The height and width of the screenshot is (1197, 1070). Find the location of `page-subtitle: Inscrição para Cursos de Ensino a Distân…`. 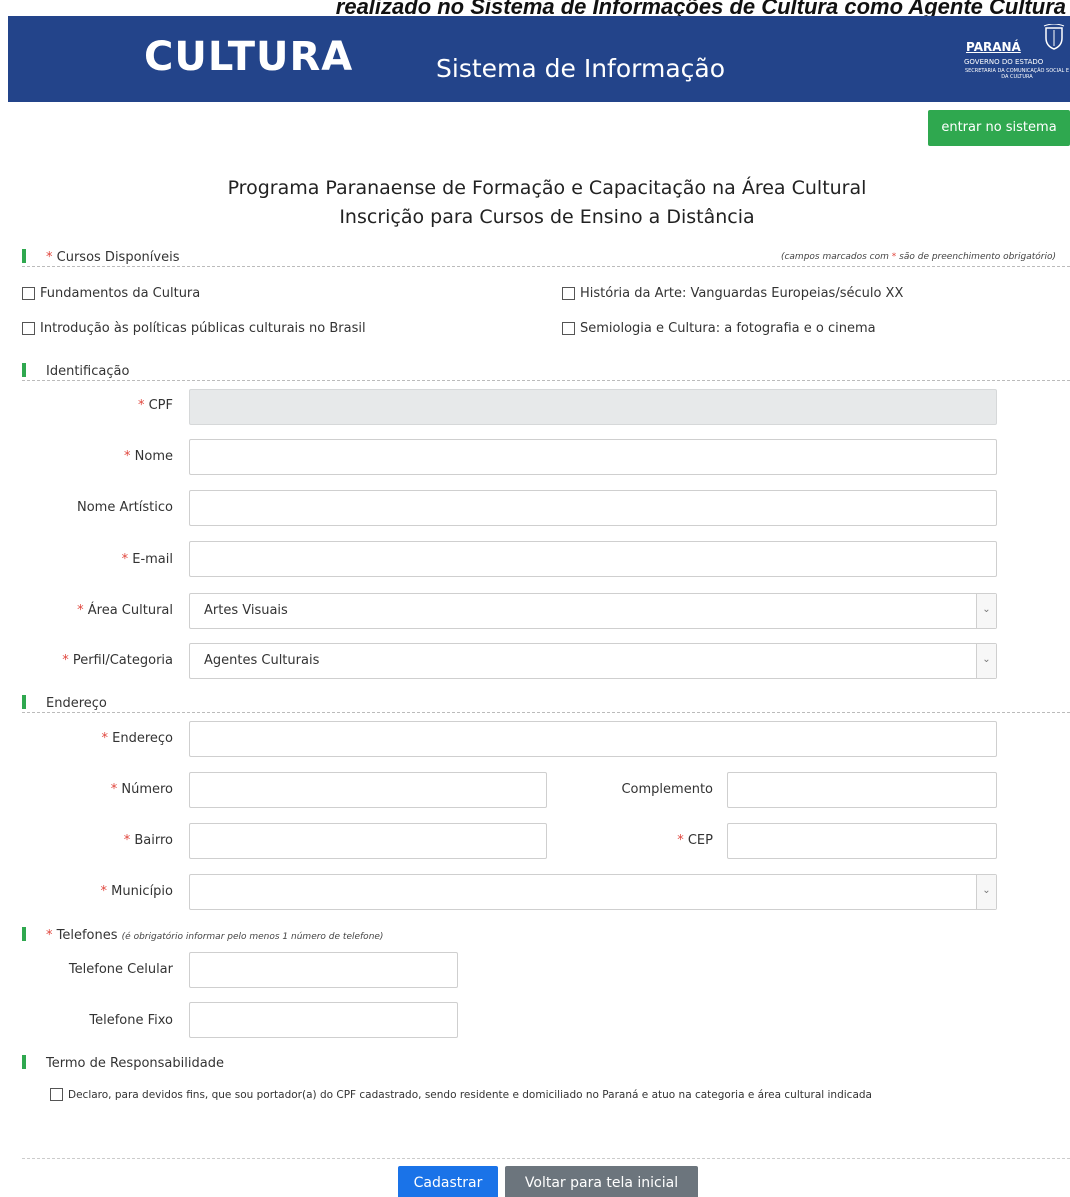

page-subtitle: Inscrição para Cursos de Ensino a Distân… is located at coordinates (547, 217).